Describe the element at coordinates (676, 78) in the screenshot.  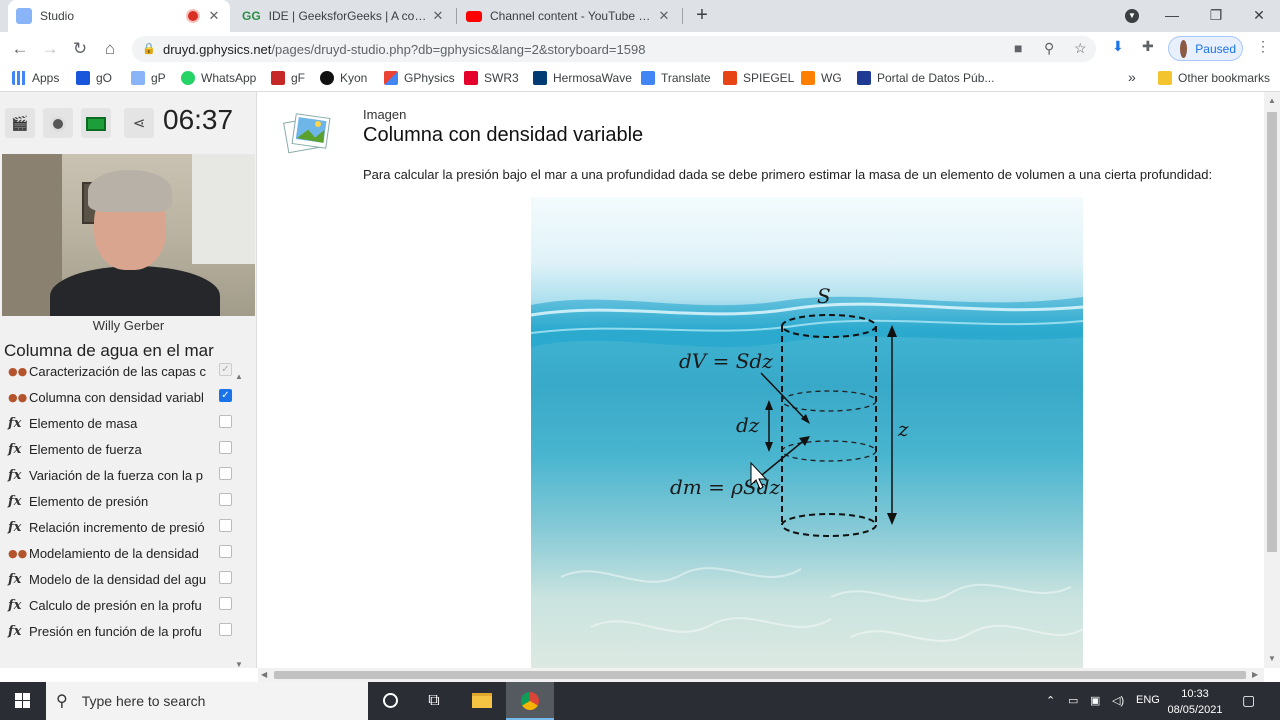
I see `bookmark-translate: Translate` at that location.